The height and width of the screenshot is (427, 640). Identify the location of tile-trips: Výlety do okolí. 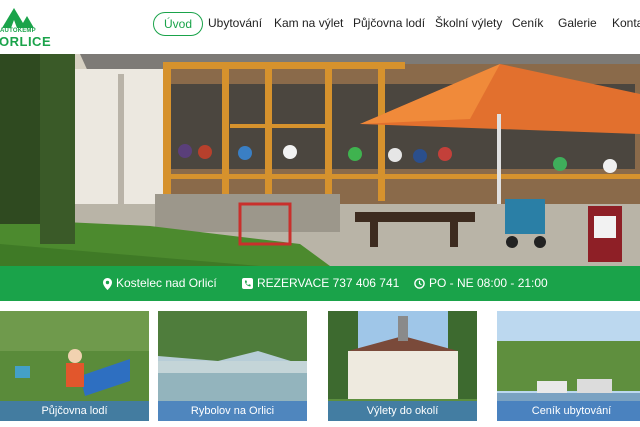
(402, 366).